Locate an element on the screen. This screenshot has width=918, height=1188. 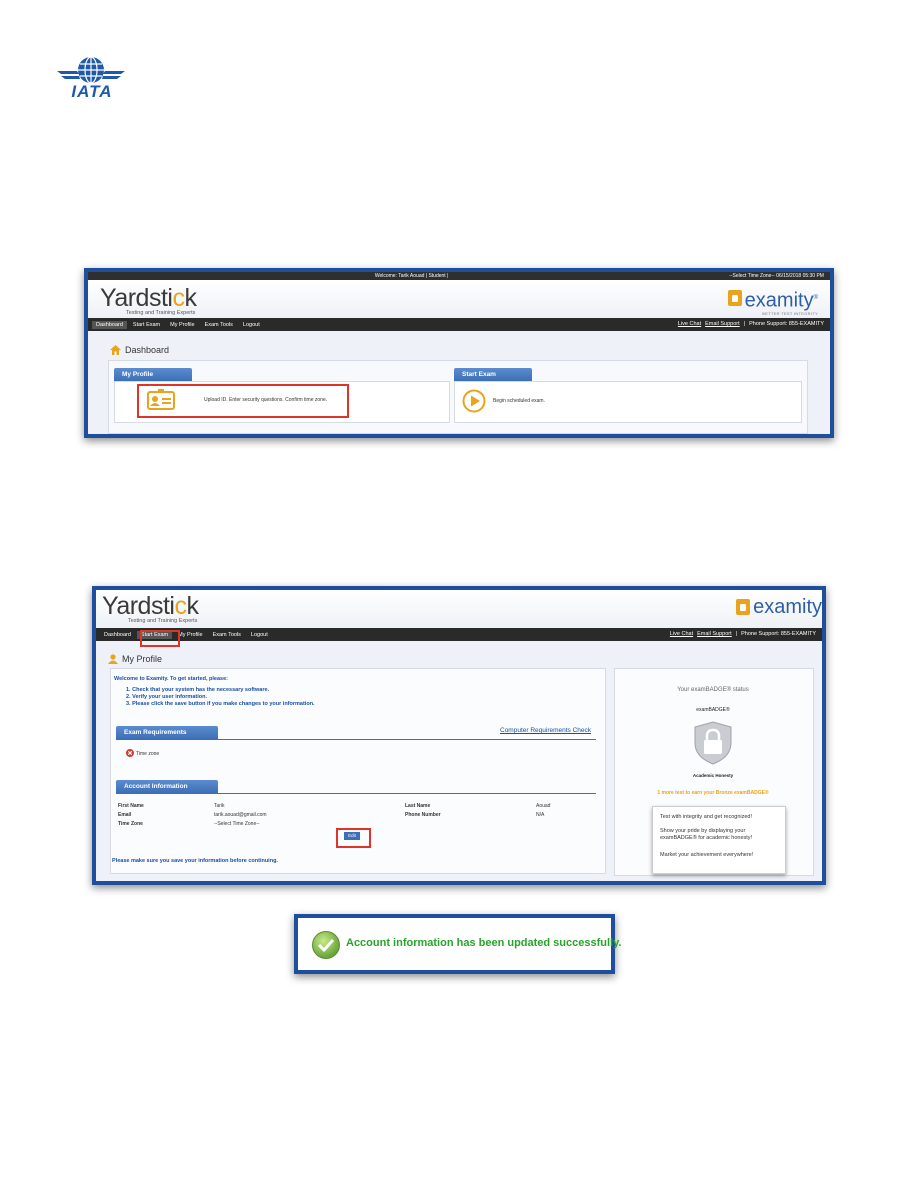
phone-label: Phone Number is located at coordinates (423, 815).